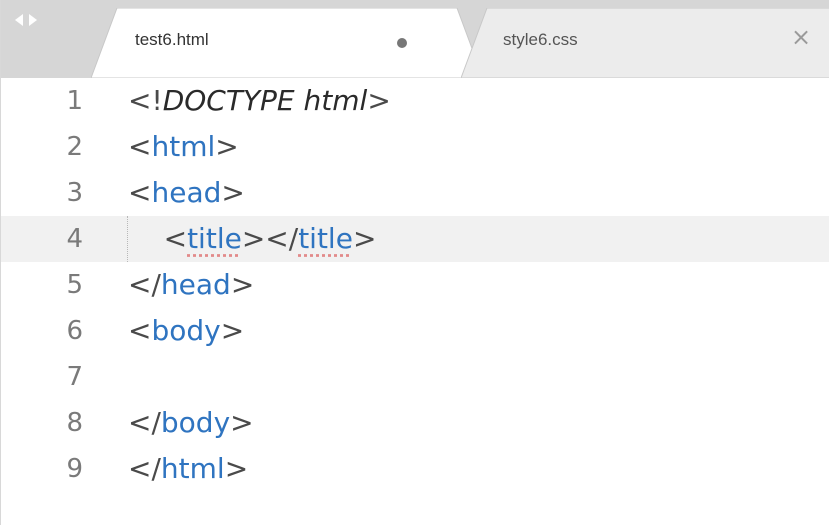  I want to click on line-number: 3, so click(42, 193).